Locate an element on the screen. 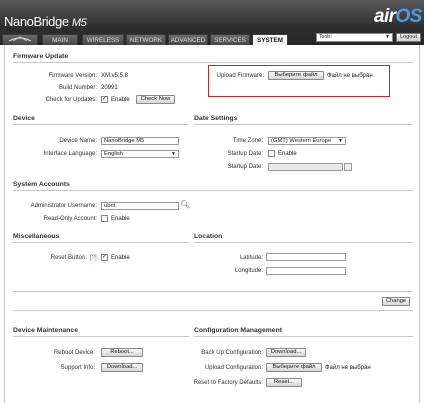 Image resolution: width=424 pixels, height=403 pixels. reboot-device-label: Reboot Device: is located at coordinates (74, 353).